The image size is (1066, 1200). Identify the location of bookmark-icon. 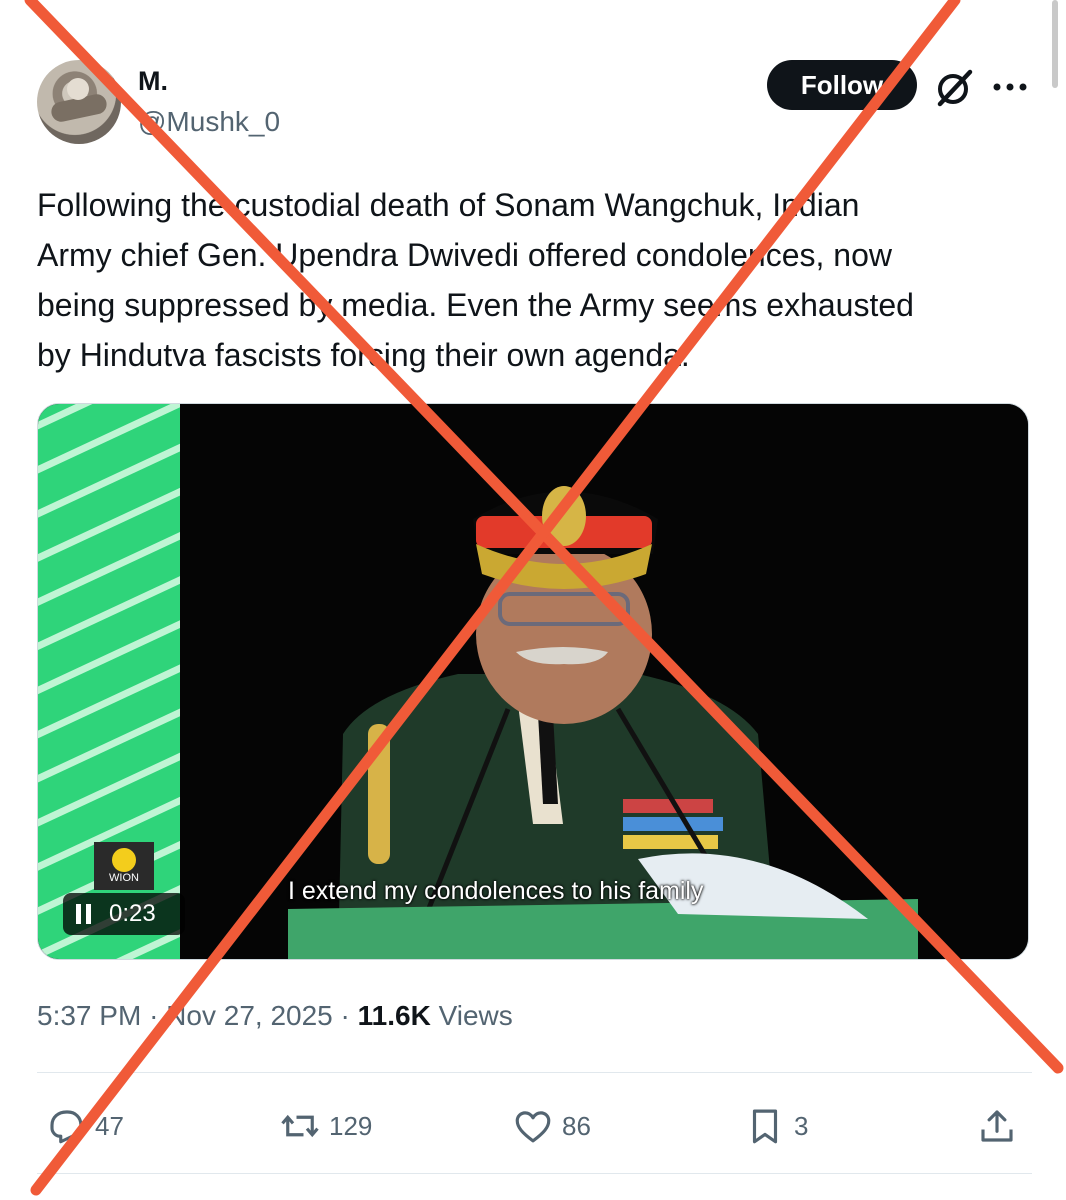
(765, 1126).